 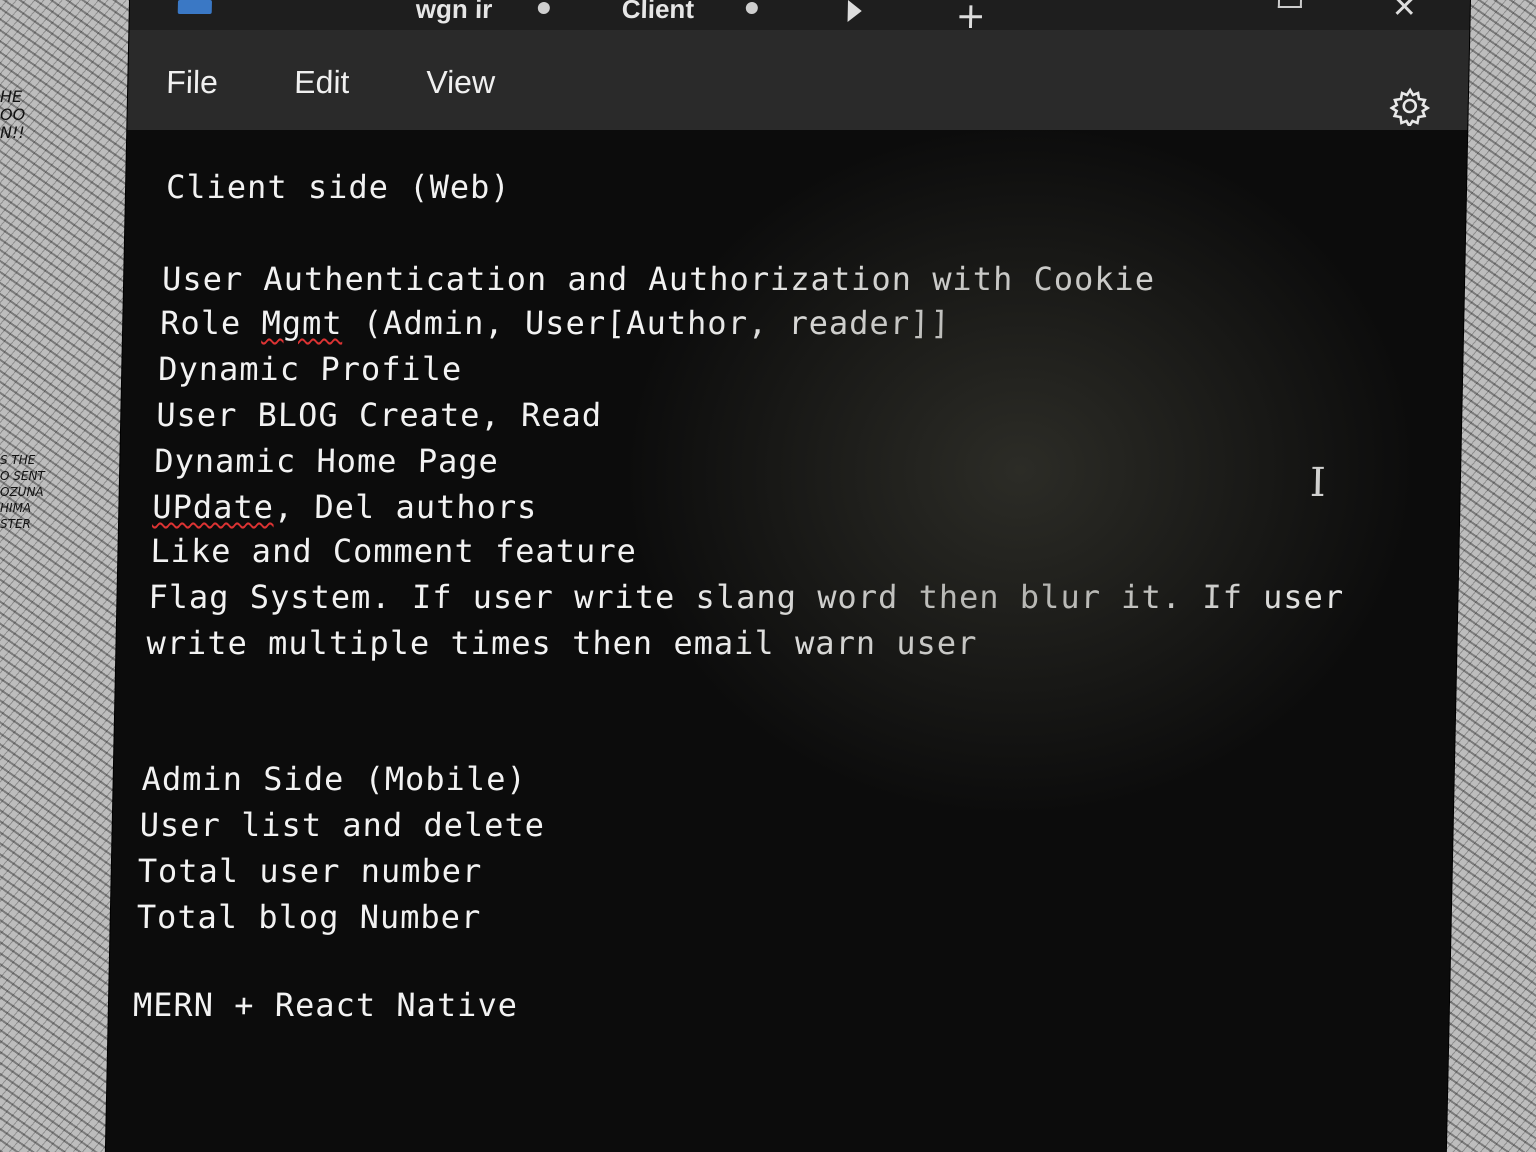 I want to click on tab-scroll-right-icon, so click(x=854, y=11).